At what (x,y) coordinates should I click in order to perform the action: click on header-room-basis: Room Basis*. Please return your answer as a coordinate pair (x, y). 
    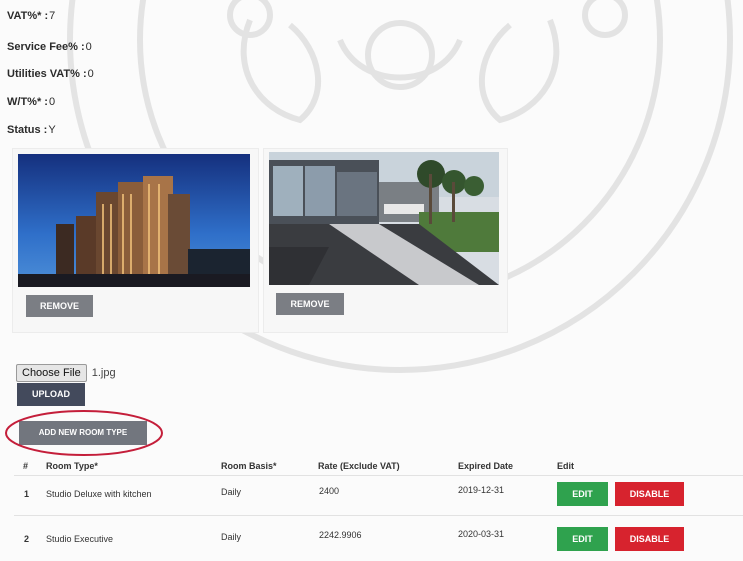
    Looking at the image, I should click on (249, 466).